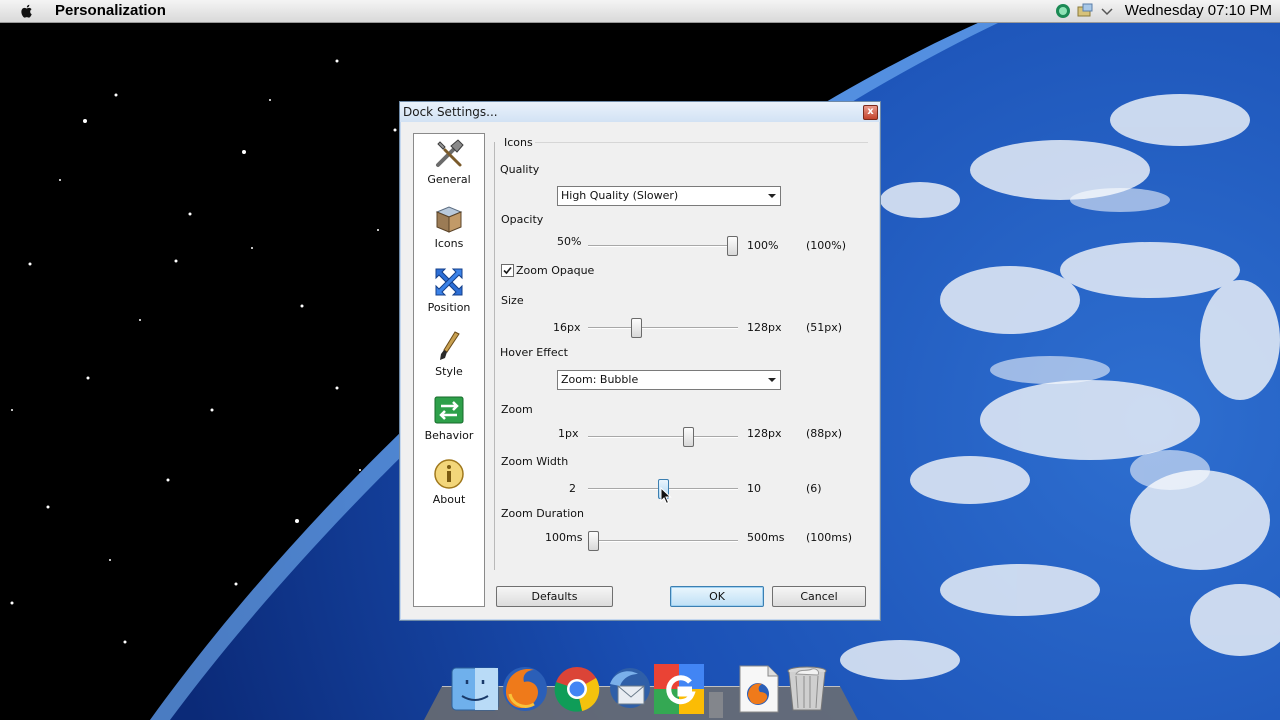 This screenshot has height=720, width=1280. Describe the element at coordinates (1063, 11) in the screenshot. I see `messenger-icon` at that location.